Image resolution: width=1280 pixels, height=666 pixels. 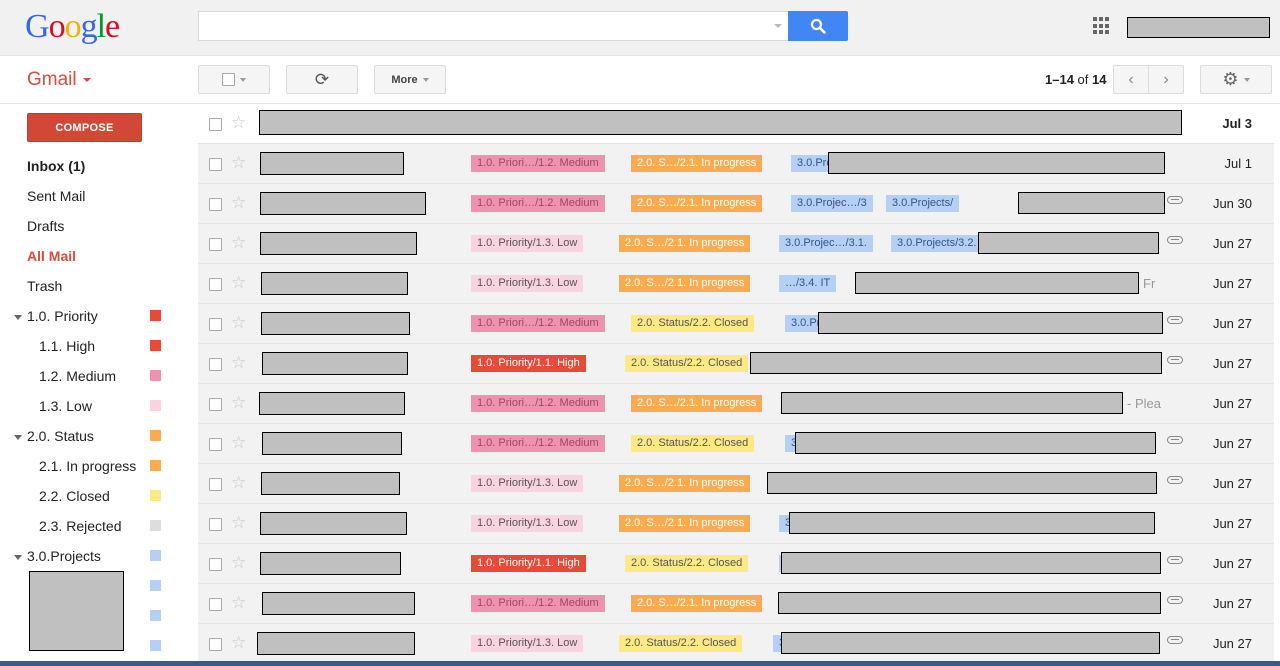 I want to click on sidebar-label-item: 1.1. High, so click(x=67, y=346).